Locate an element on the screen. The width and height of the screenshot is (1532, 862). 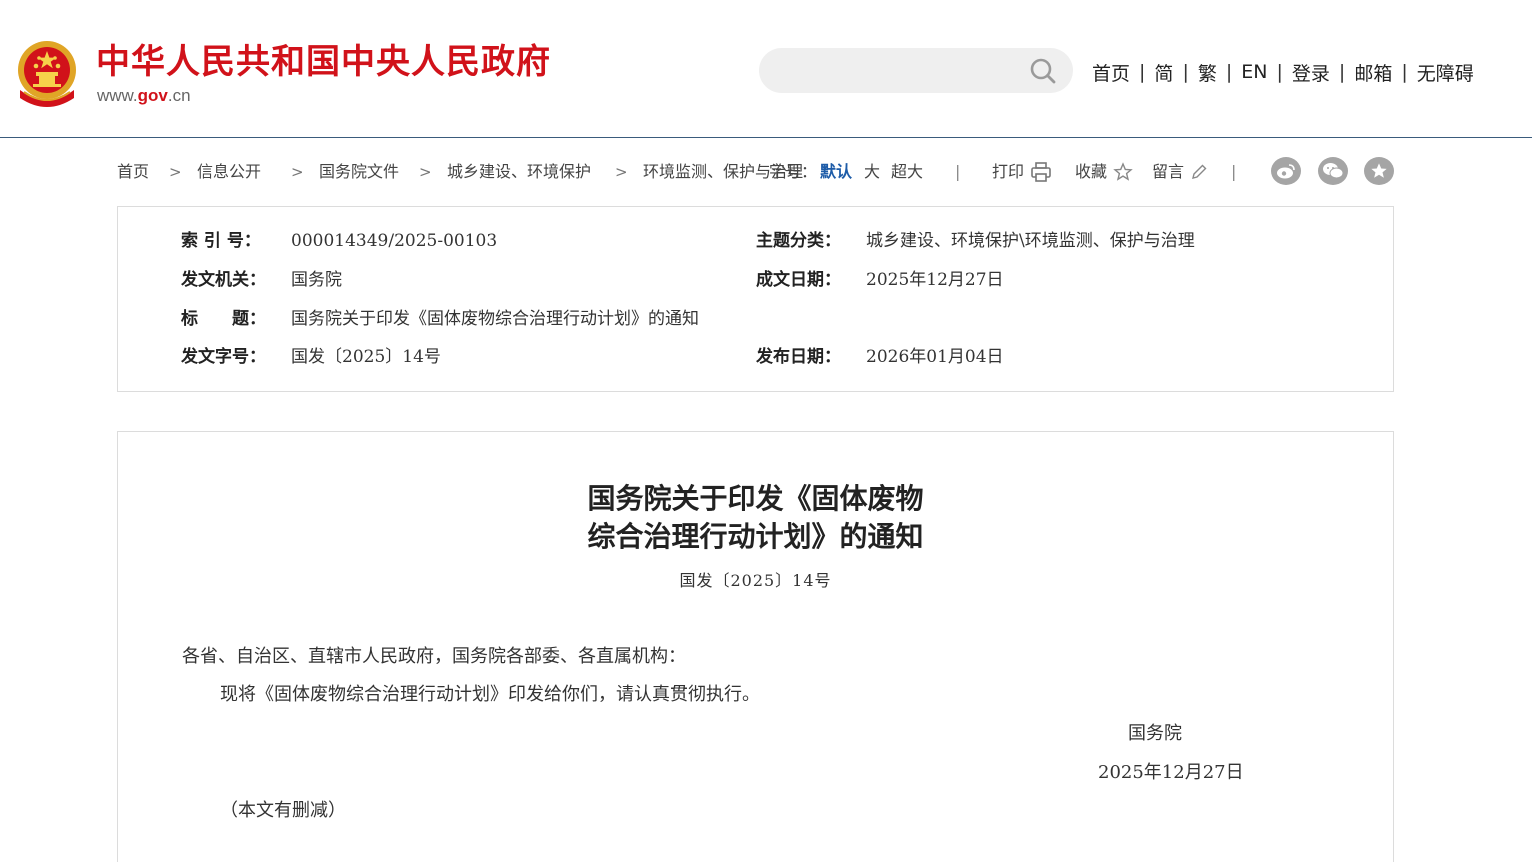
article-title-line-1: 国务院关于印发《固体废物 is located at coordinates (755, 498).